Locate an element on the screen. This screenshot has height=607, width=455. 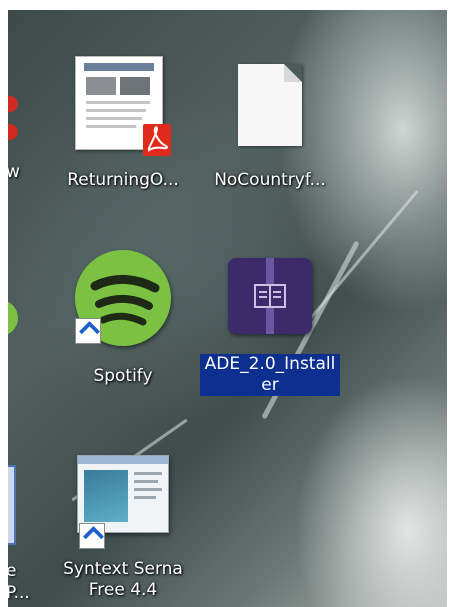
application-window-icon is located at coordinates (123, 494).